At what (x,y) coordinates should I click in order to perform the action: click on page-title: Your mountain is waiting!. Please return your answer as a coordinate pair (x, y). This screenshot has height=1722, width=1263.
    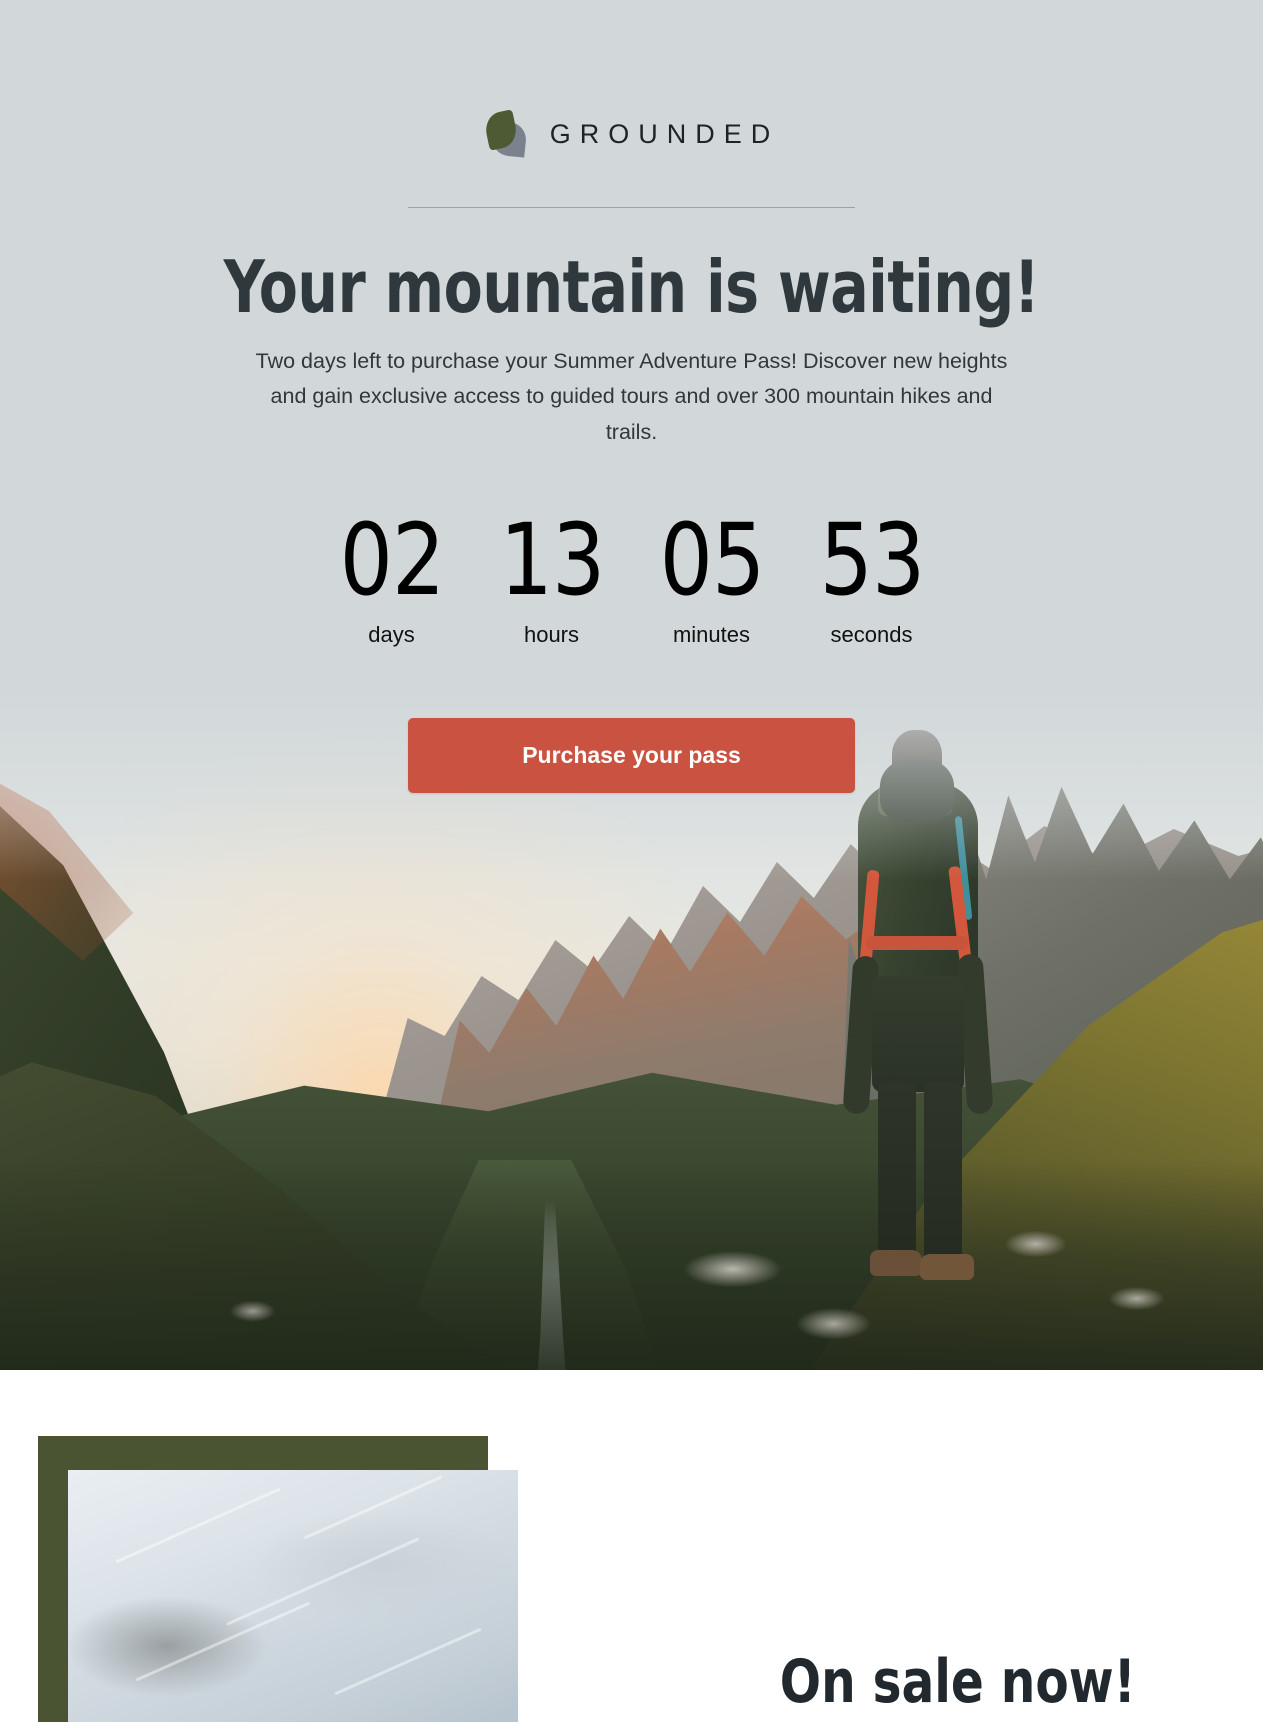
    Looking at the image, I should click on (631, 287).